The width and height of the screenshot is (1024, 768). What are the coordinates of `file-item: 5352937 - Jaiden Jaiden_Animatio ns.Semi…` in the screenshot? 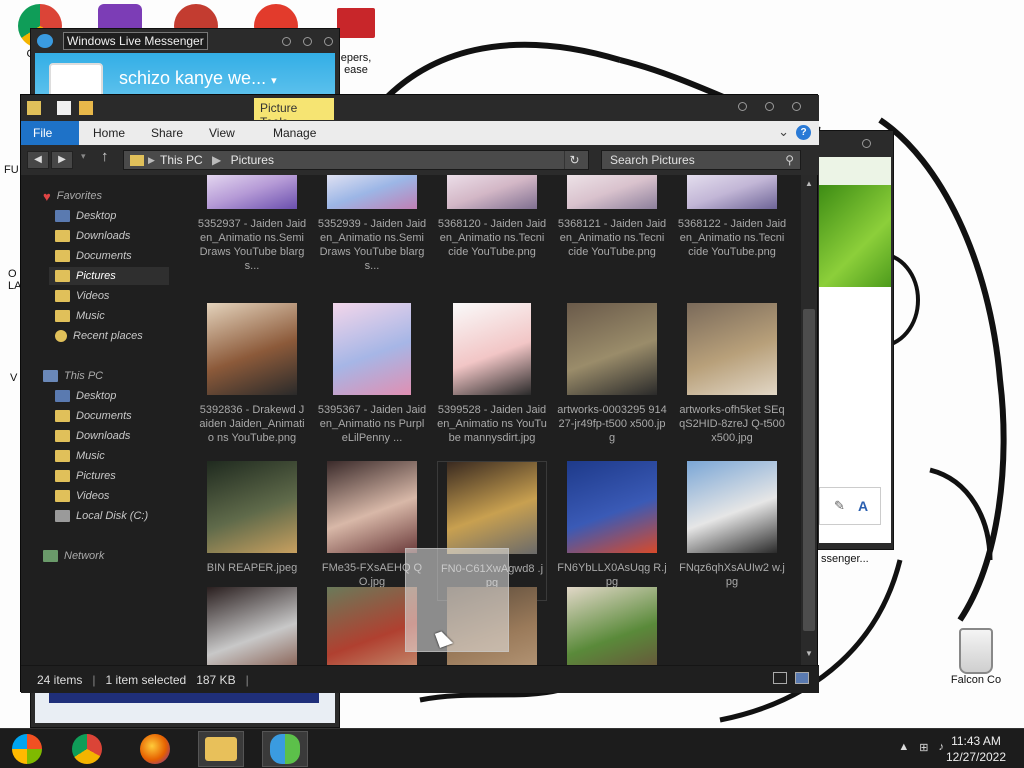 It's located at (252, 240).